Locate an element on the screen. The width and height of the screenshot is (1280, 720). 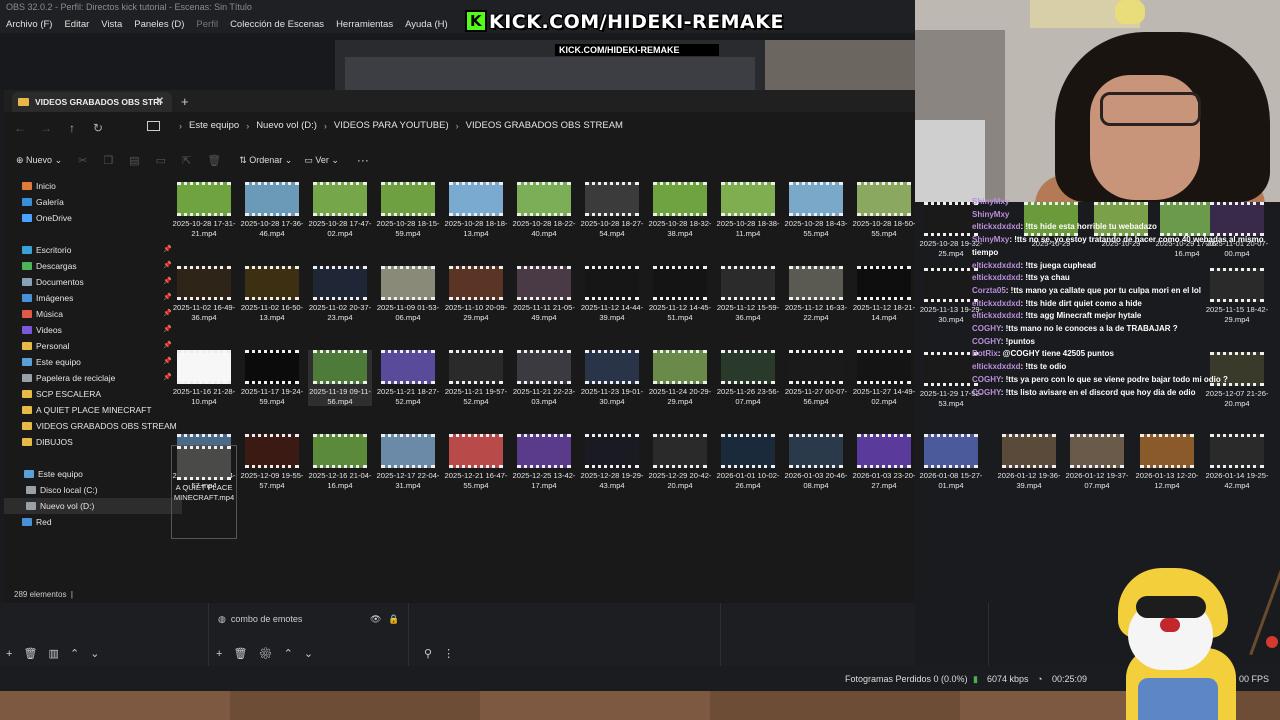
video-file: 2025-12-09 19-55-57.mp4 is located at coordinates (272, 462).